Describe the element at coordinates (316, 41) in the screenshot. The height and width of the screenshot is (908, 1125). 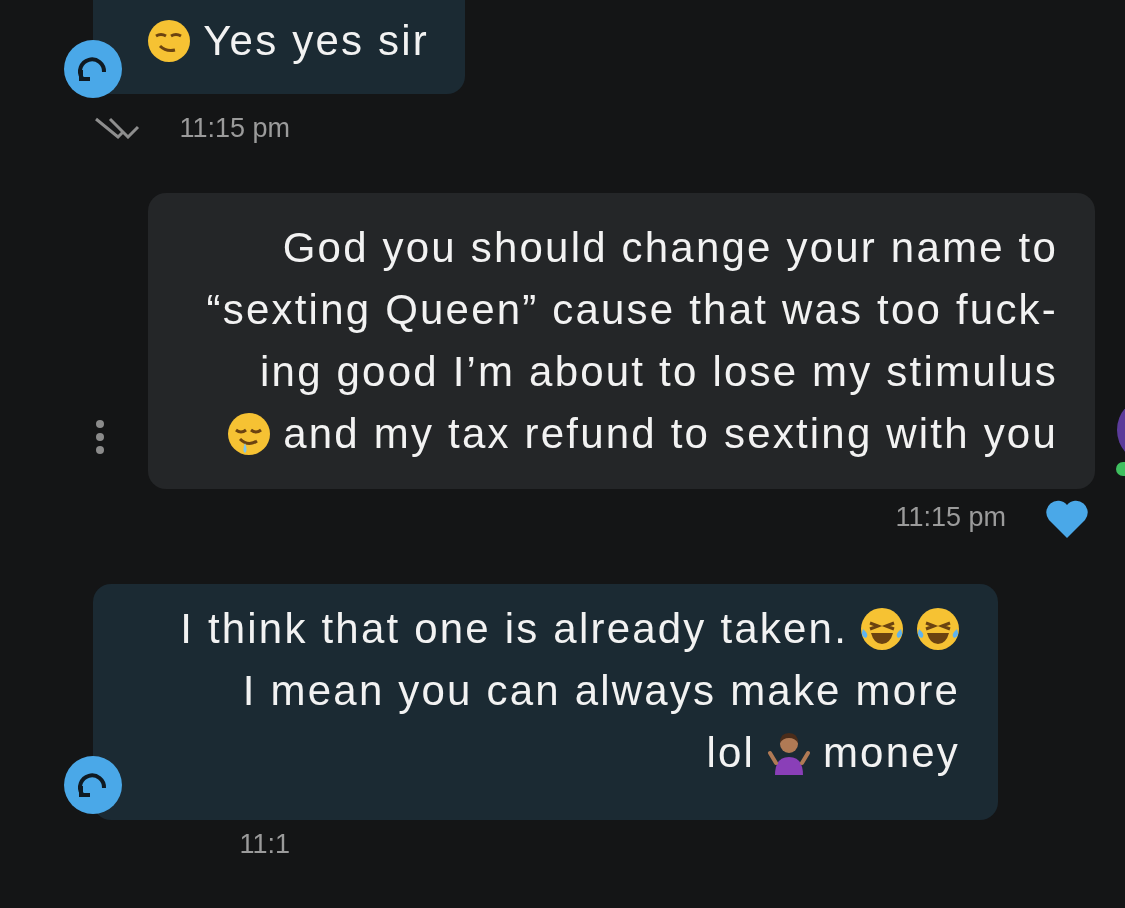
I see `message-text: Yes yes sir` at that location.